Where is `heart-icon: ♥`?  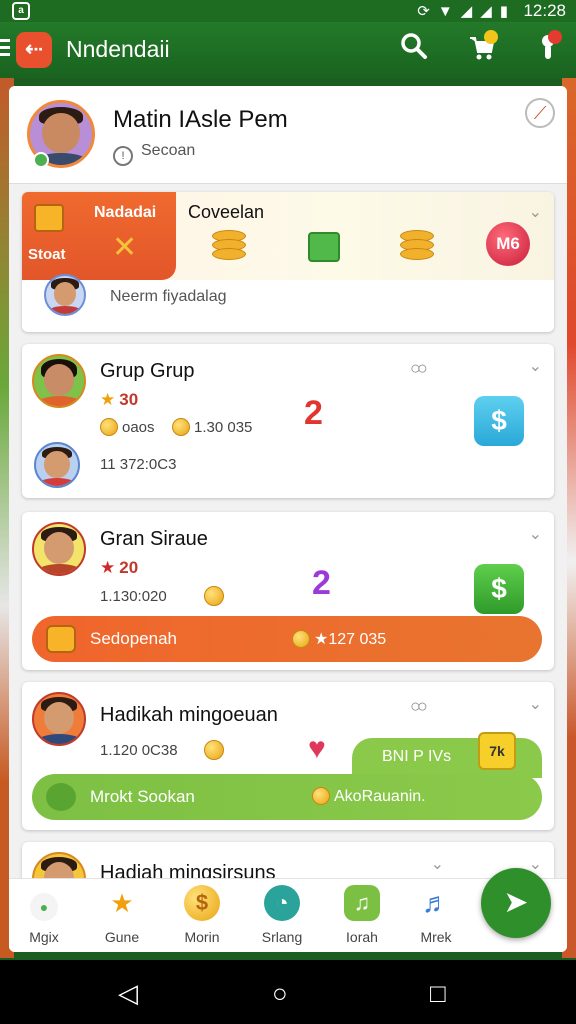
heart-icon: ♥ is located at coordinates (317, 749).